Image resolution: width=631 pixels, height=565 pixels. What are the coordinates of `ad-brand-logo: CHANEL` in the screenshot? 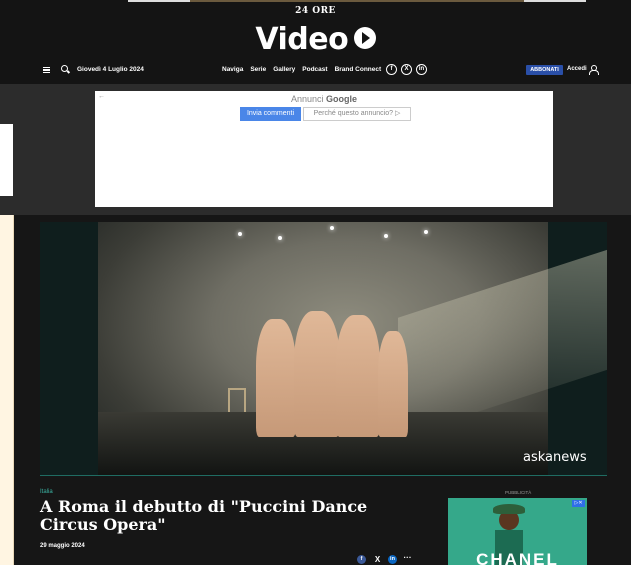 It's located at (517, 557).